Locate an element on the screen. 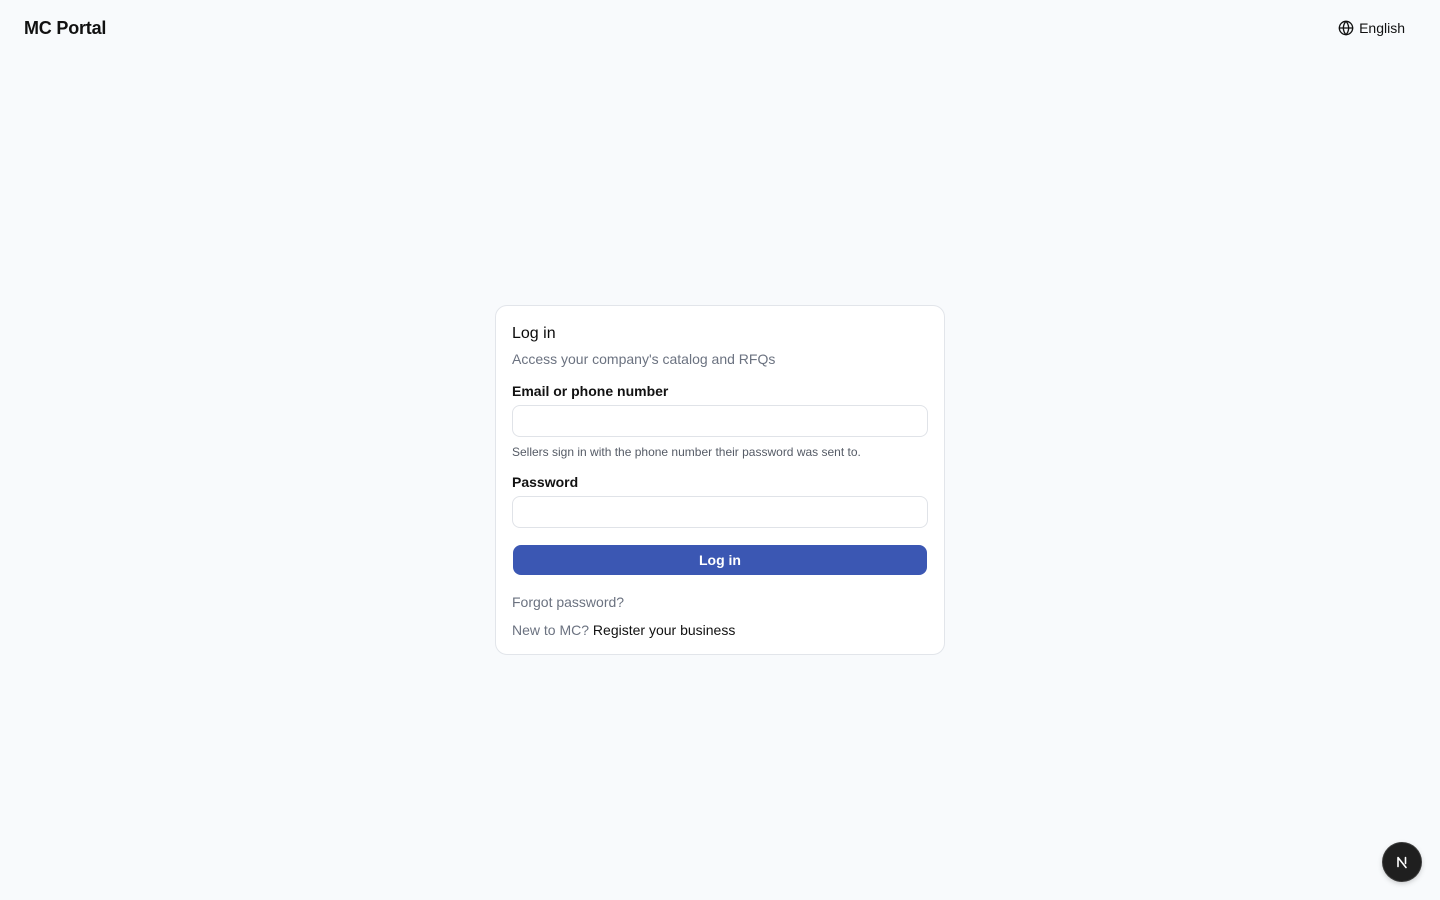 The width and height of the screenshot is (1440, 900). nextjs-dev-badge is located at coordinates (1402, 862).